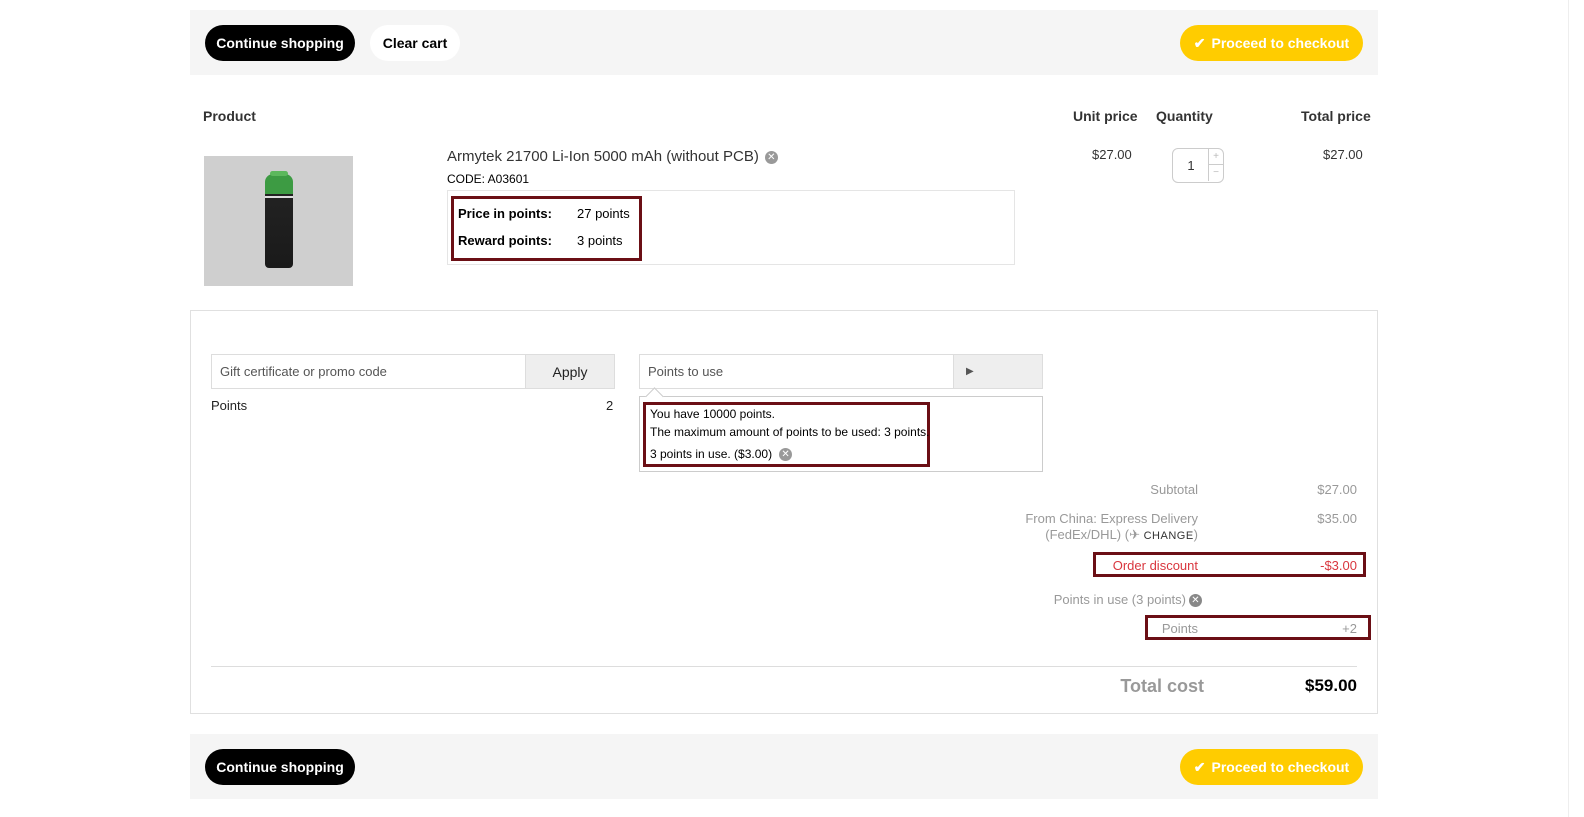 This screenshot has height=817, width=1584. What do you see at coordinates (229, 405) in the screenshot?
I see `points-label: Points` at bounding box center [229, 405].